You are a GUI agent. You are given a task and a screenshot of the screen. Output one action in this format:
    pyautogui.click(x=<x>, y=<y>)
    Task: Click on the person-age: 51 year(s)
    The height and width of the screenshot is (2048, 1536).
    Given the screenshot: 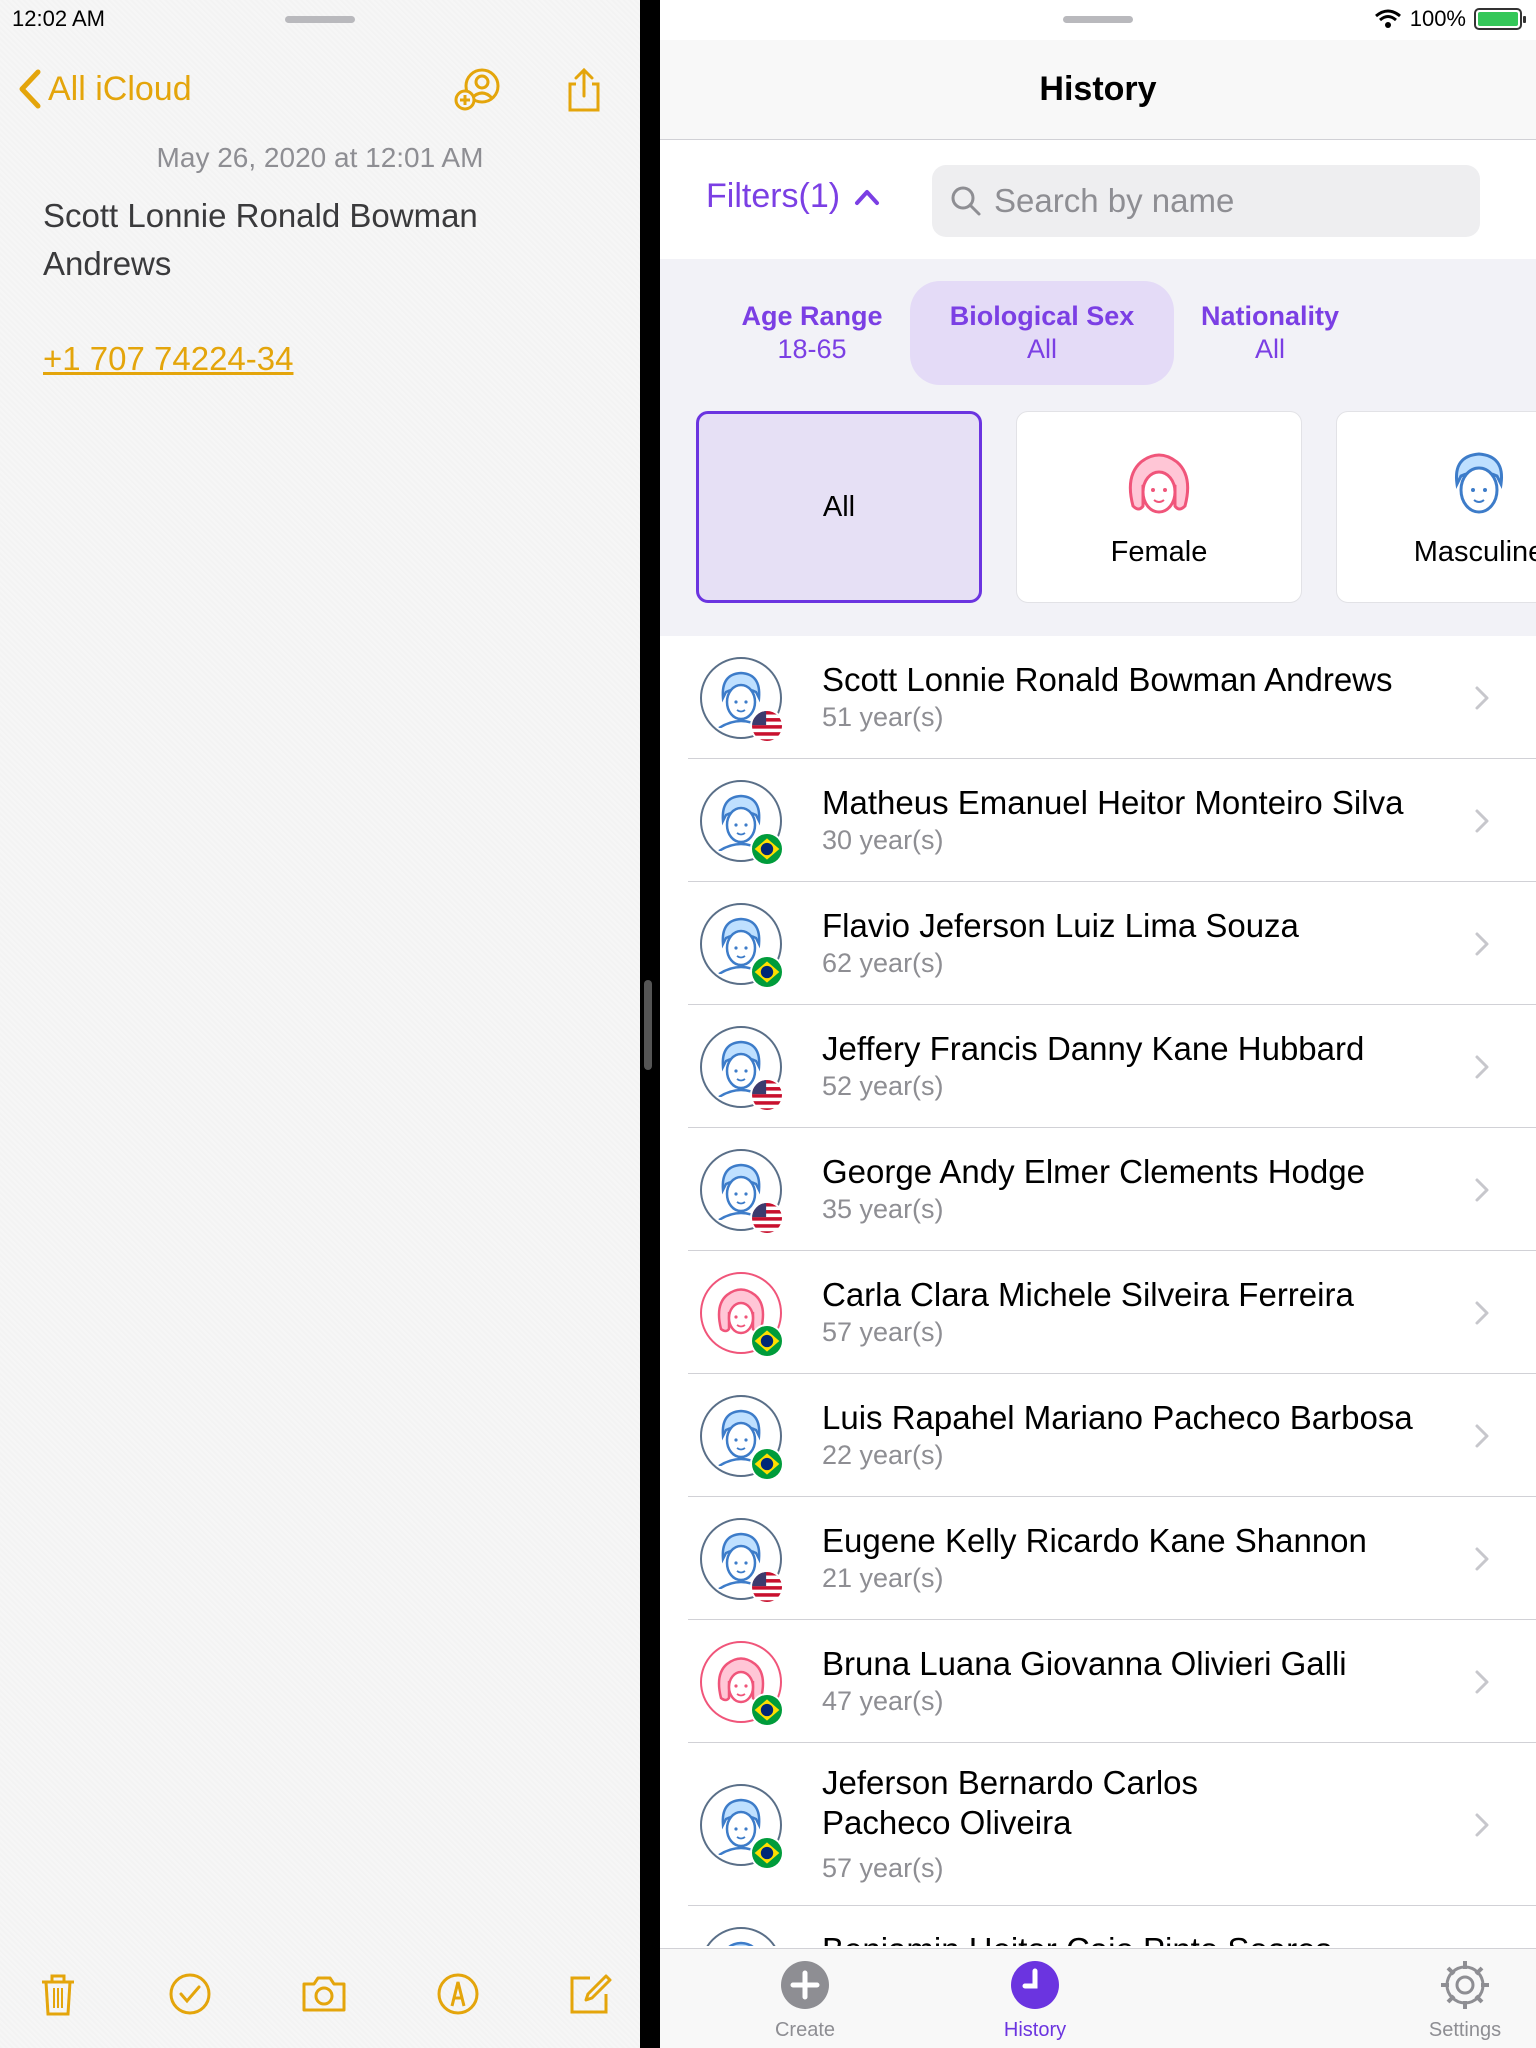 What is the action you would take?
    pyautogui.click(x=883, y=717)
    